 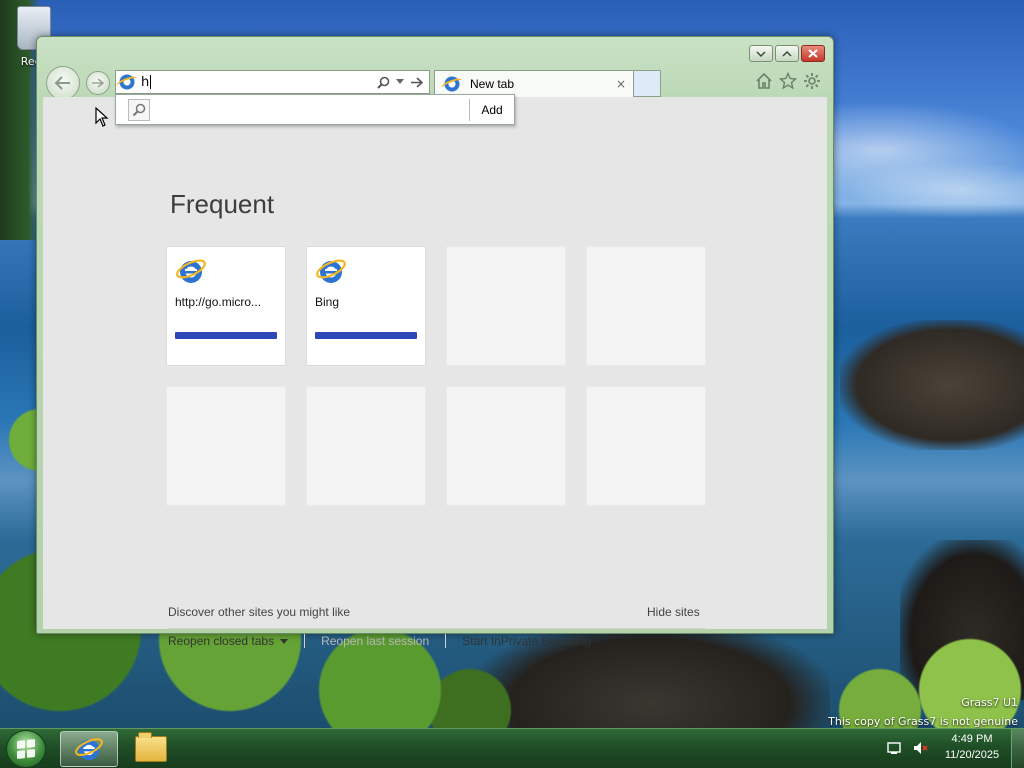 What do you see at coordinates (327, 302) in the screenshot?
I see `tile-label: Bing` at bounding box center [327, 302].